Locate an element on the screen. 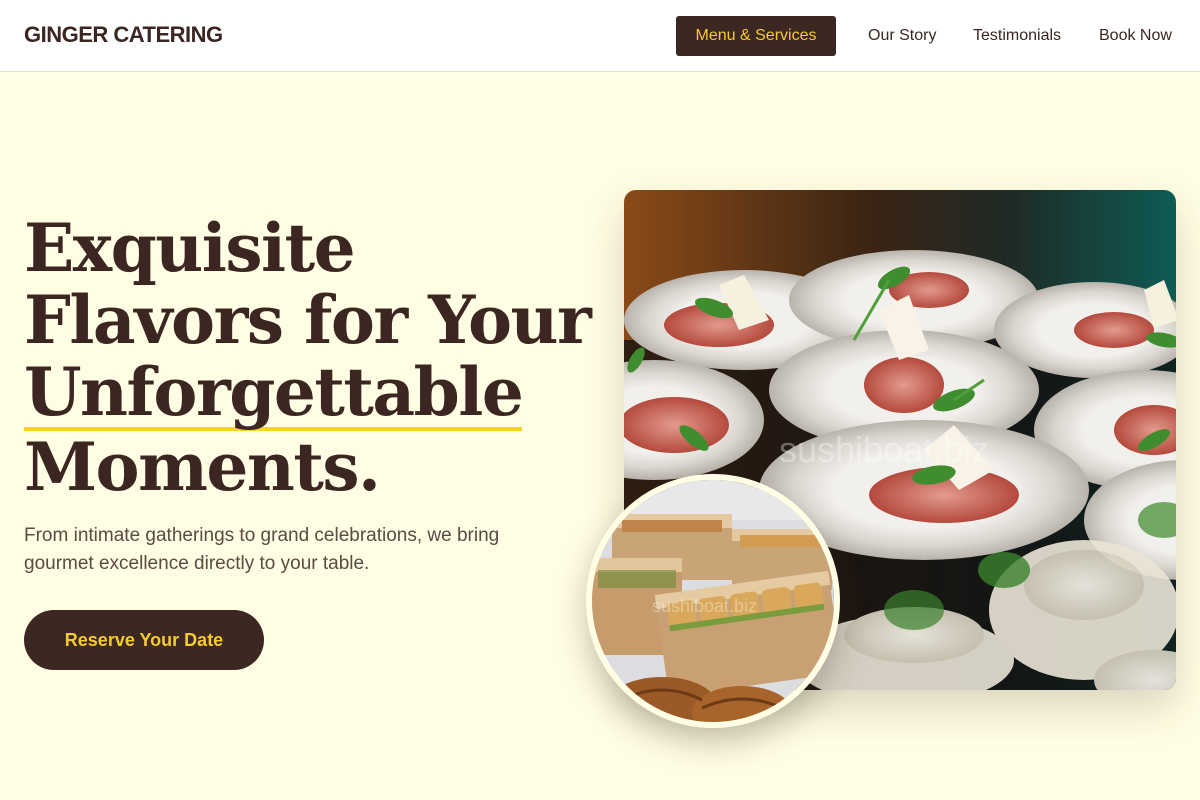 The height and width of the screenshot is (800, 1200). headline-line-1: Exquisite is located at coordinates (190, 248).